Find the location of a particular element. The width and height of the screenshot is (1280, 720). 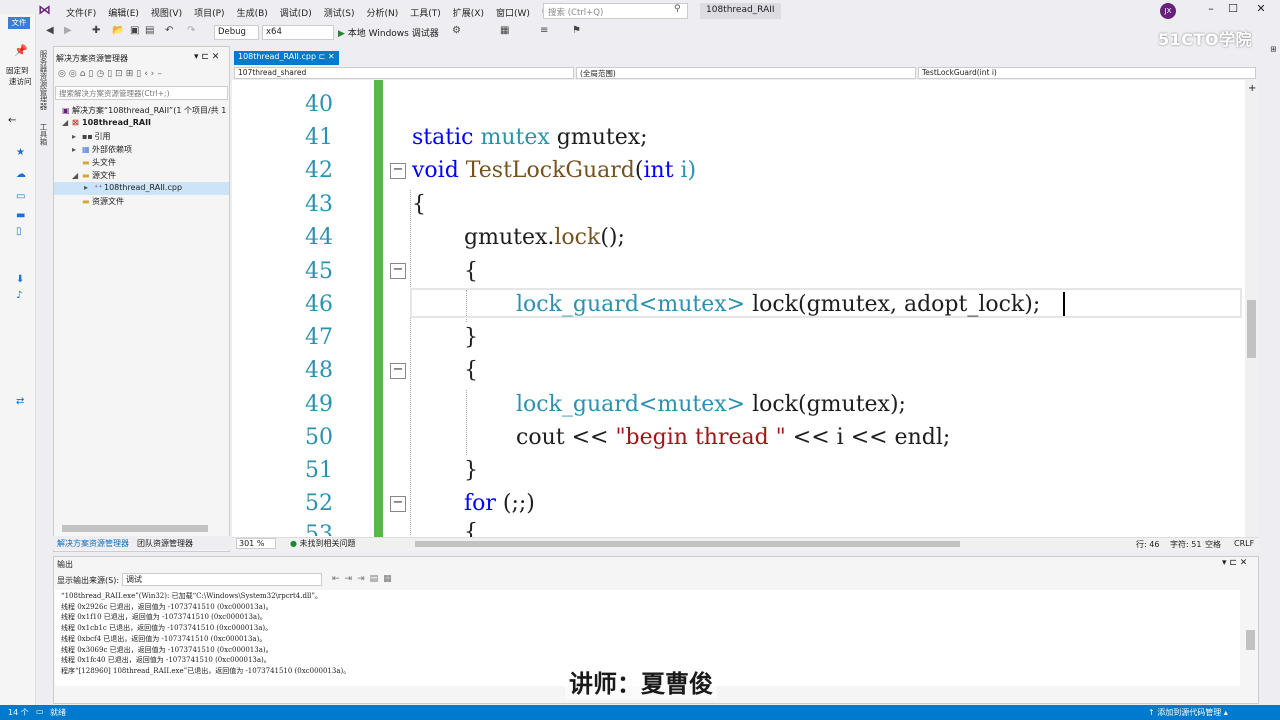

member-nav-select: TestLockGuard(int i) is located at coordinates (1087, 73).